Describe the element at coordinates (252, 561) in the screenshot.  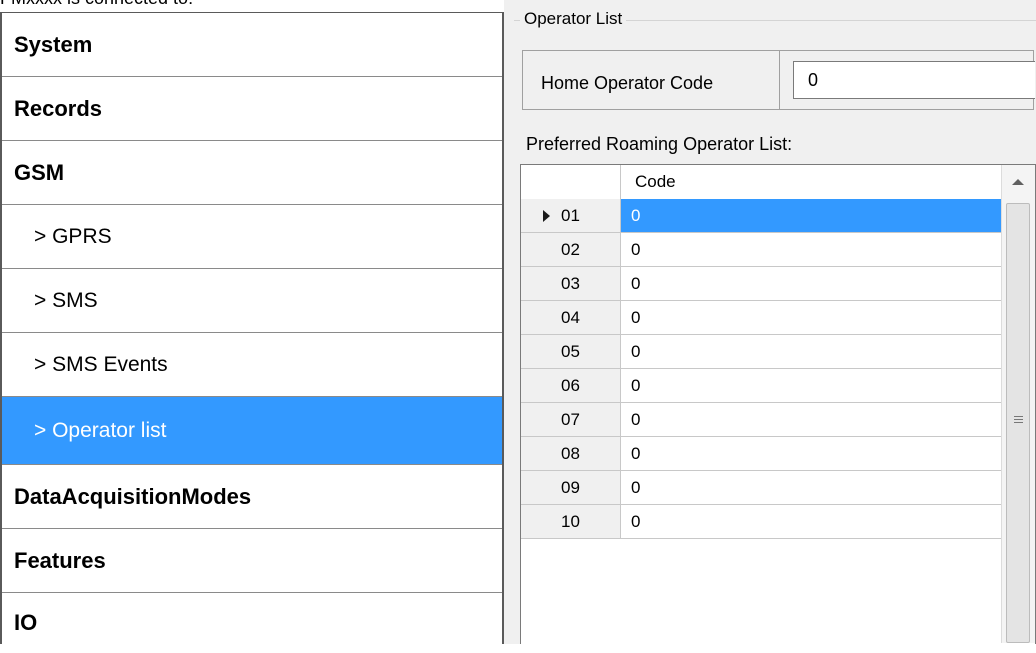
I see `sidebar-item-features: Features` at that location.